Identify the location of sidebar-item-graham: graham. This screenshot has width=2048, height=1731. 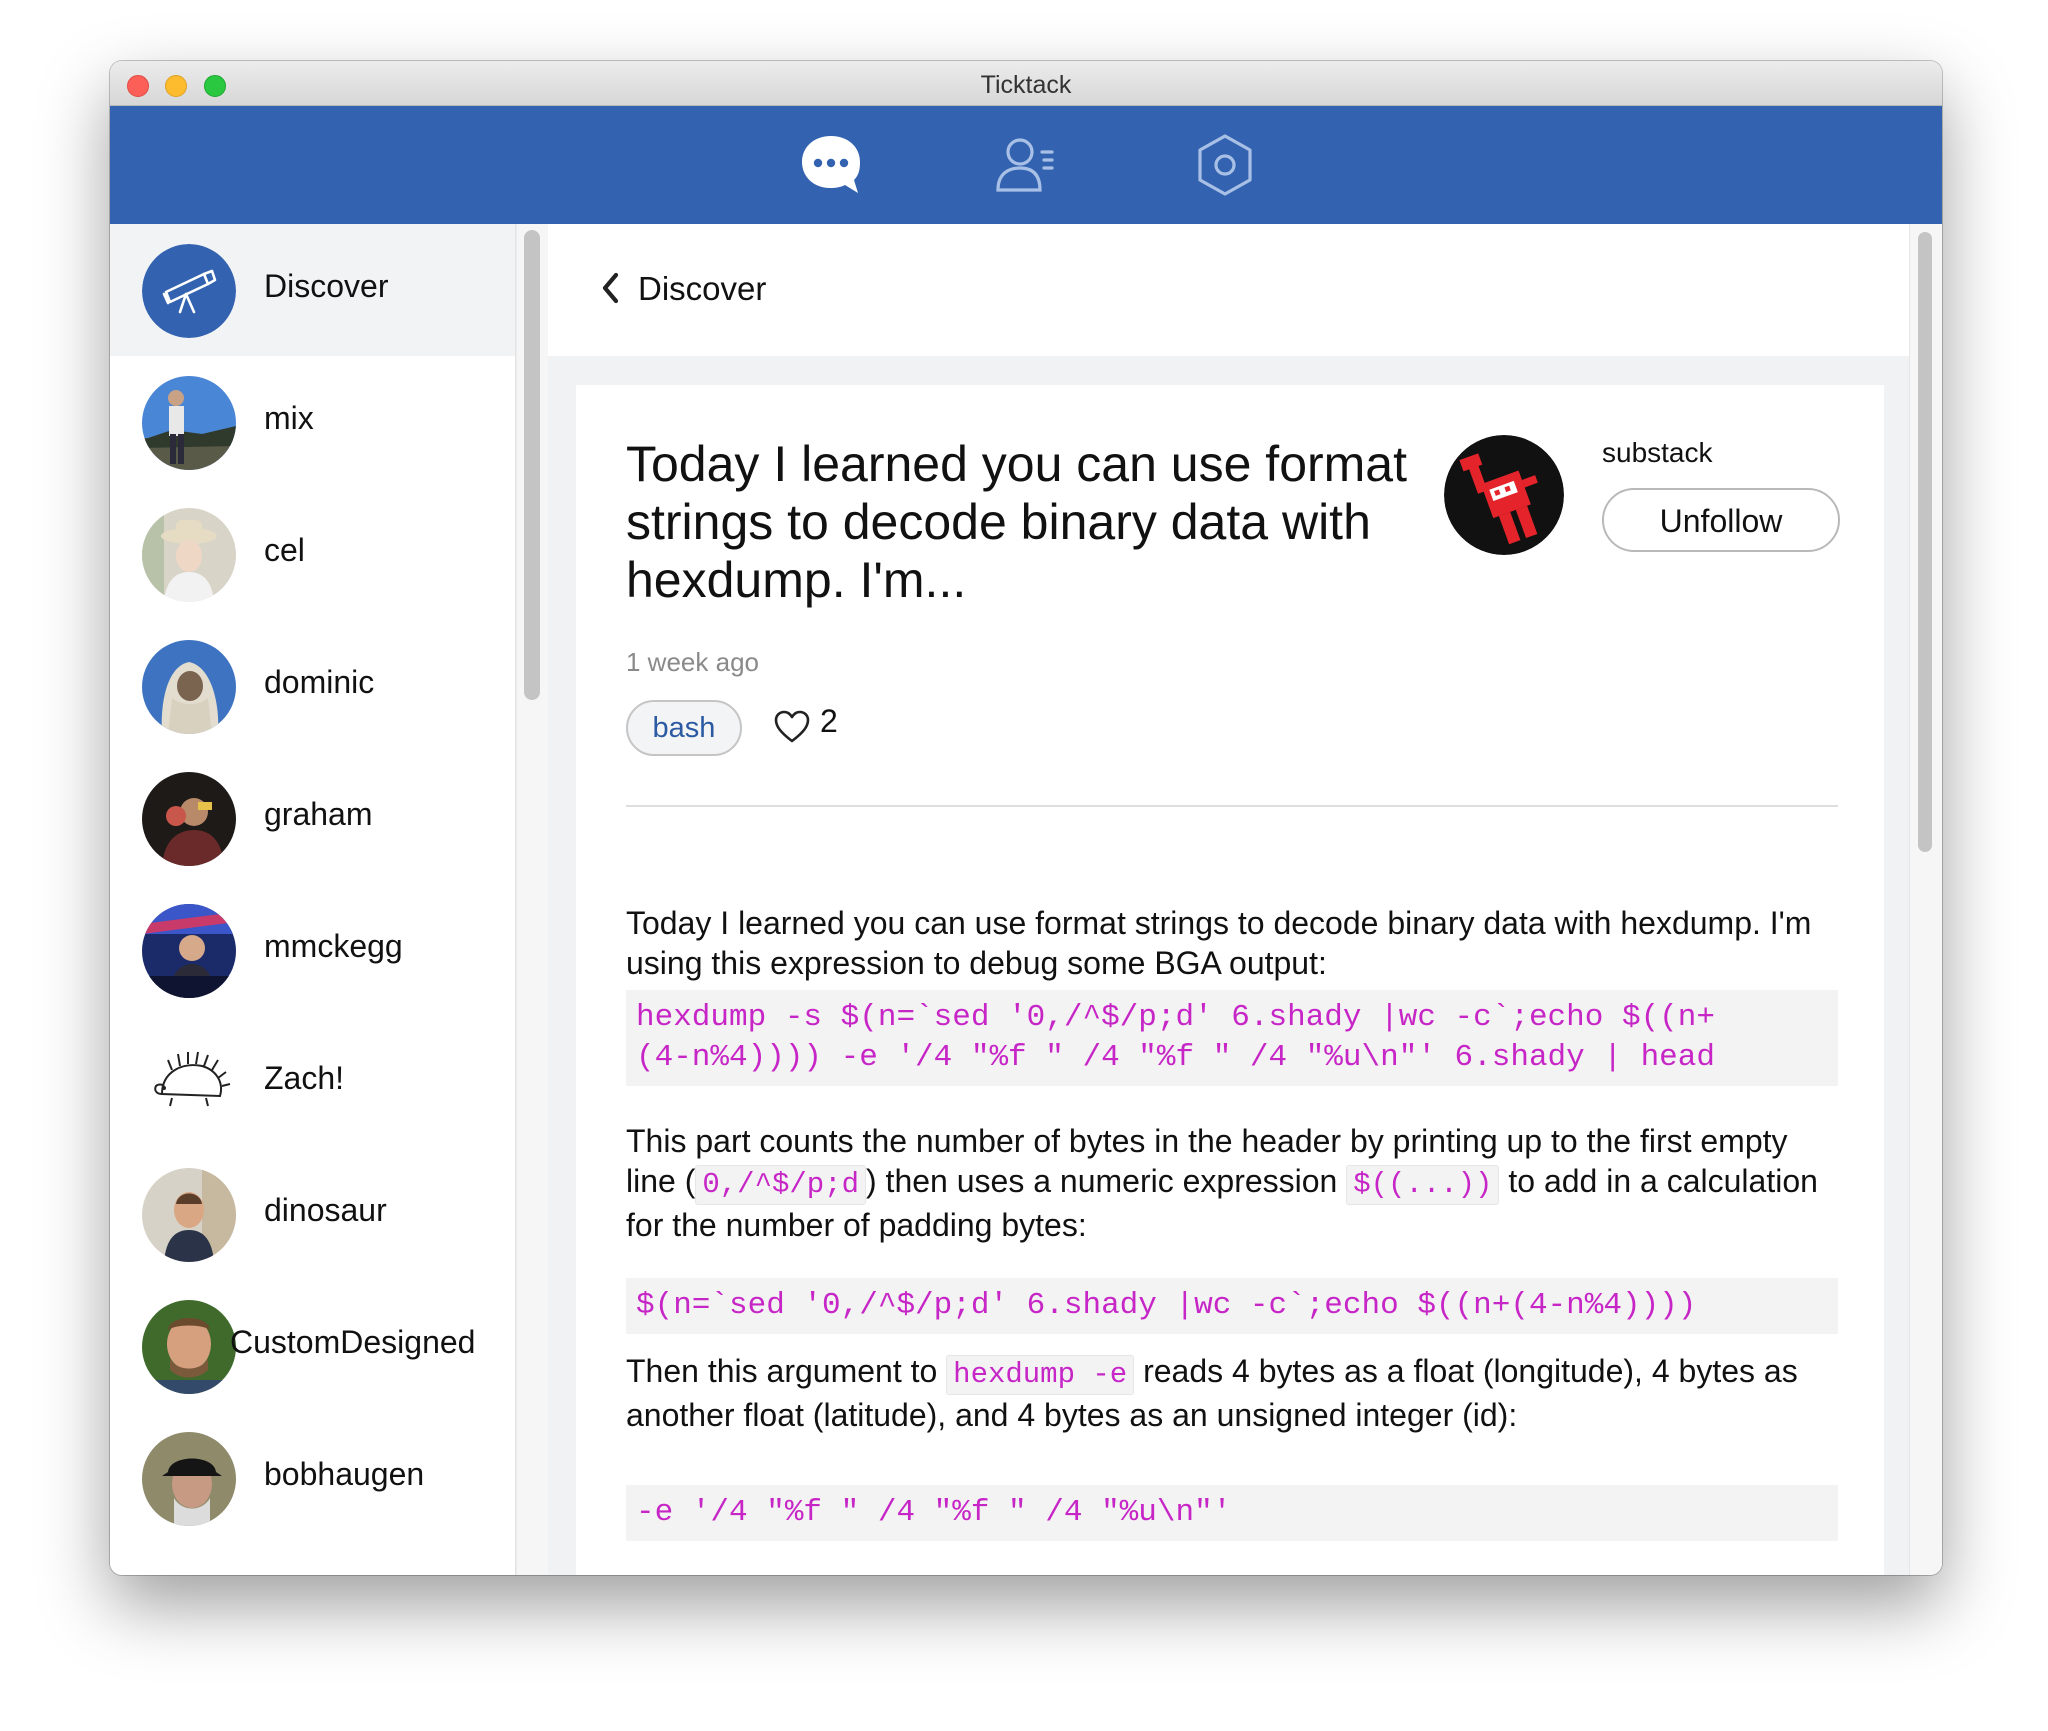
(312, 818).